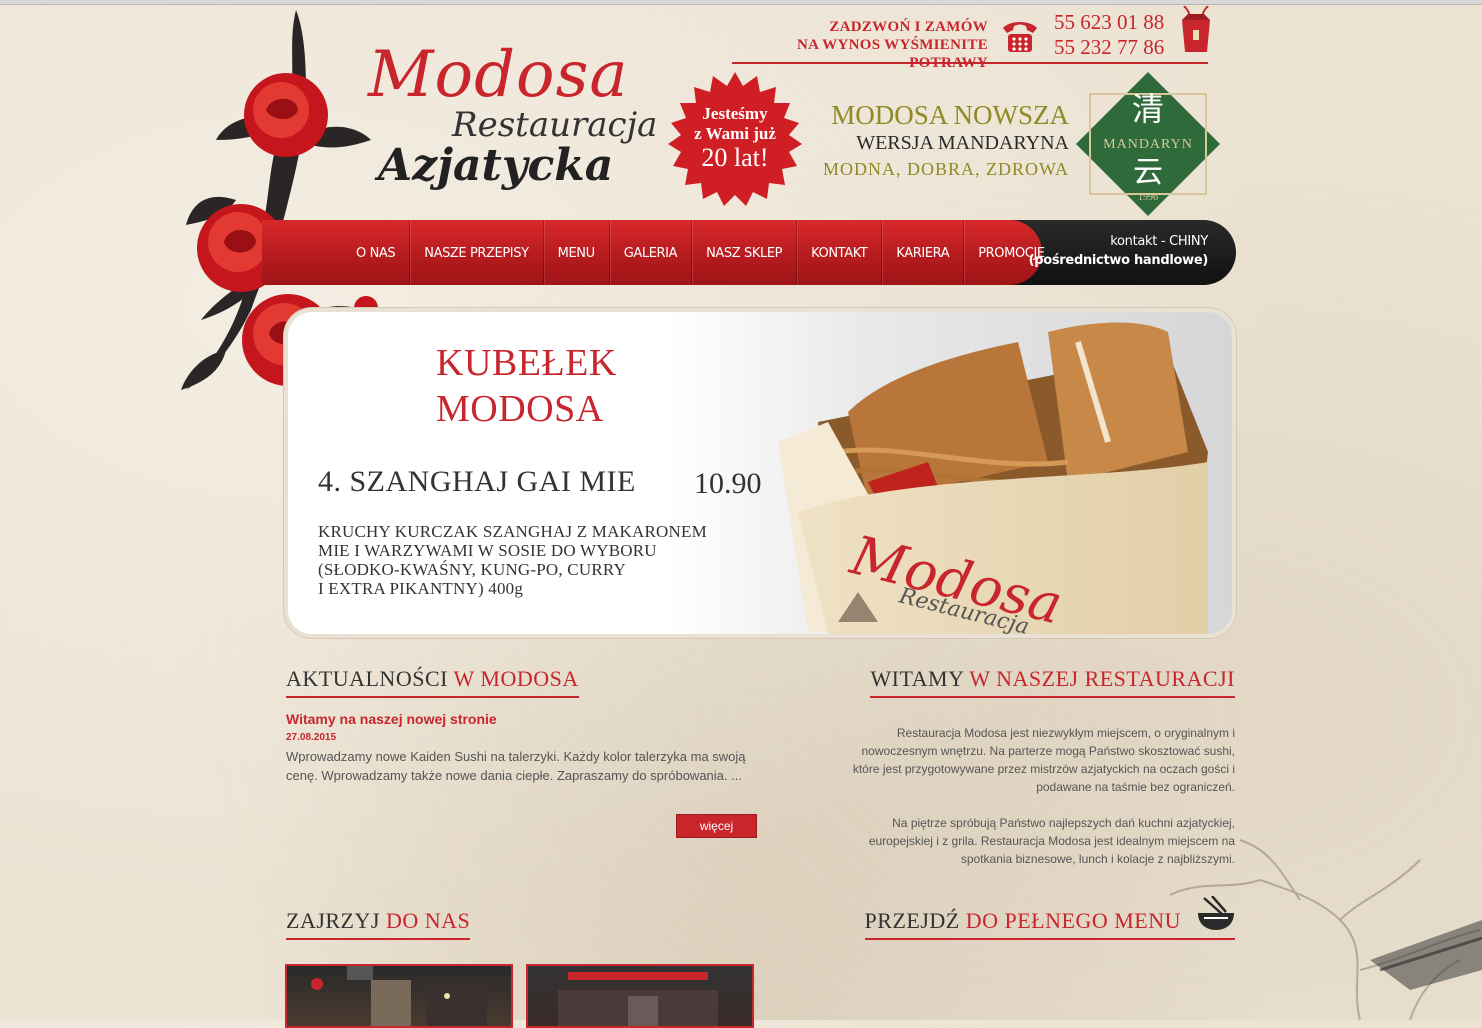  What do you see at coordinates (376, 252) in the screenshot?
I see `nav-item-o-nas: O NAS` at bounding box center [376, 252].